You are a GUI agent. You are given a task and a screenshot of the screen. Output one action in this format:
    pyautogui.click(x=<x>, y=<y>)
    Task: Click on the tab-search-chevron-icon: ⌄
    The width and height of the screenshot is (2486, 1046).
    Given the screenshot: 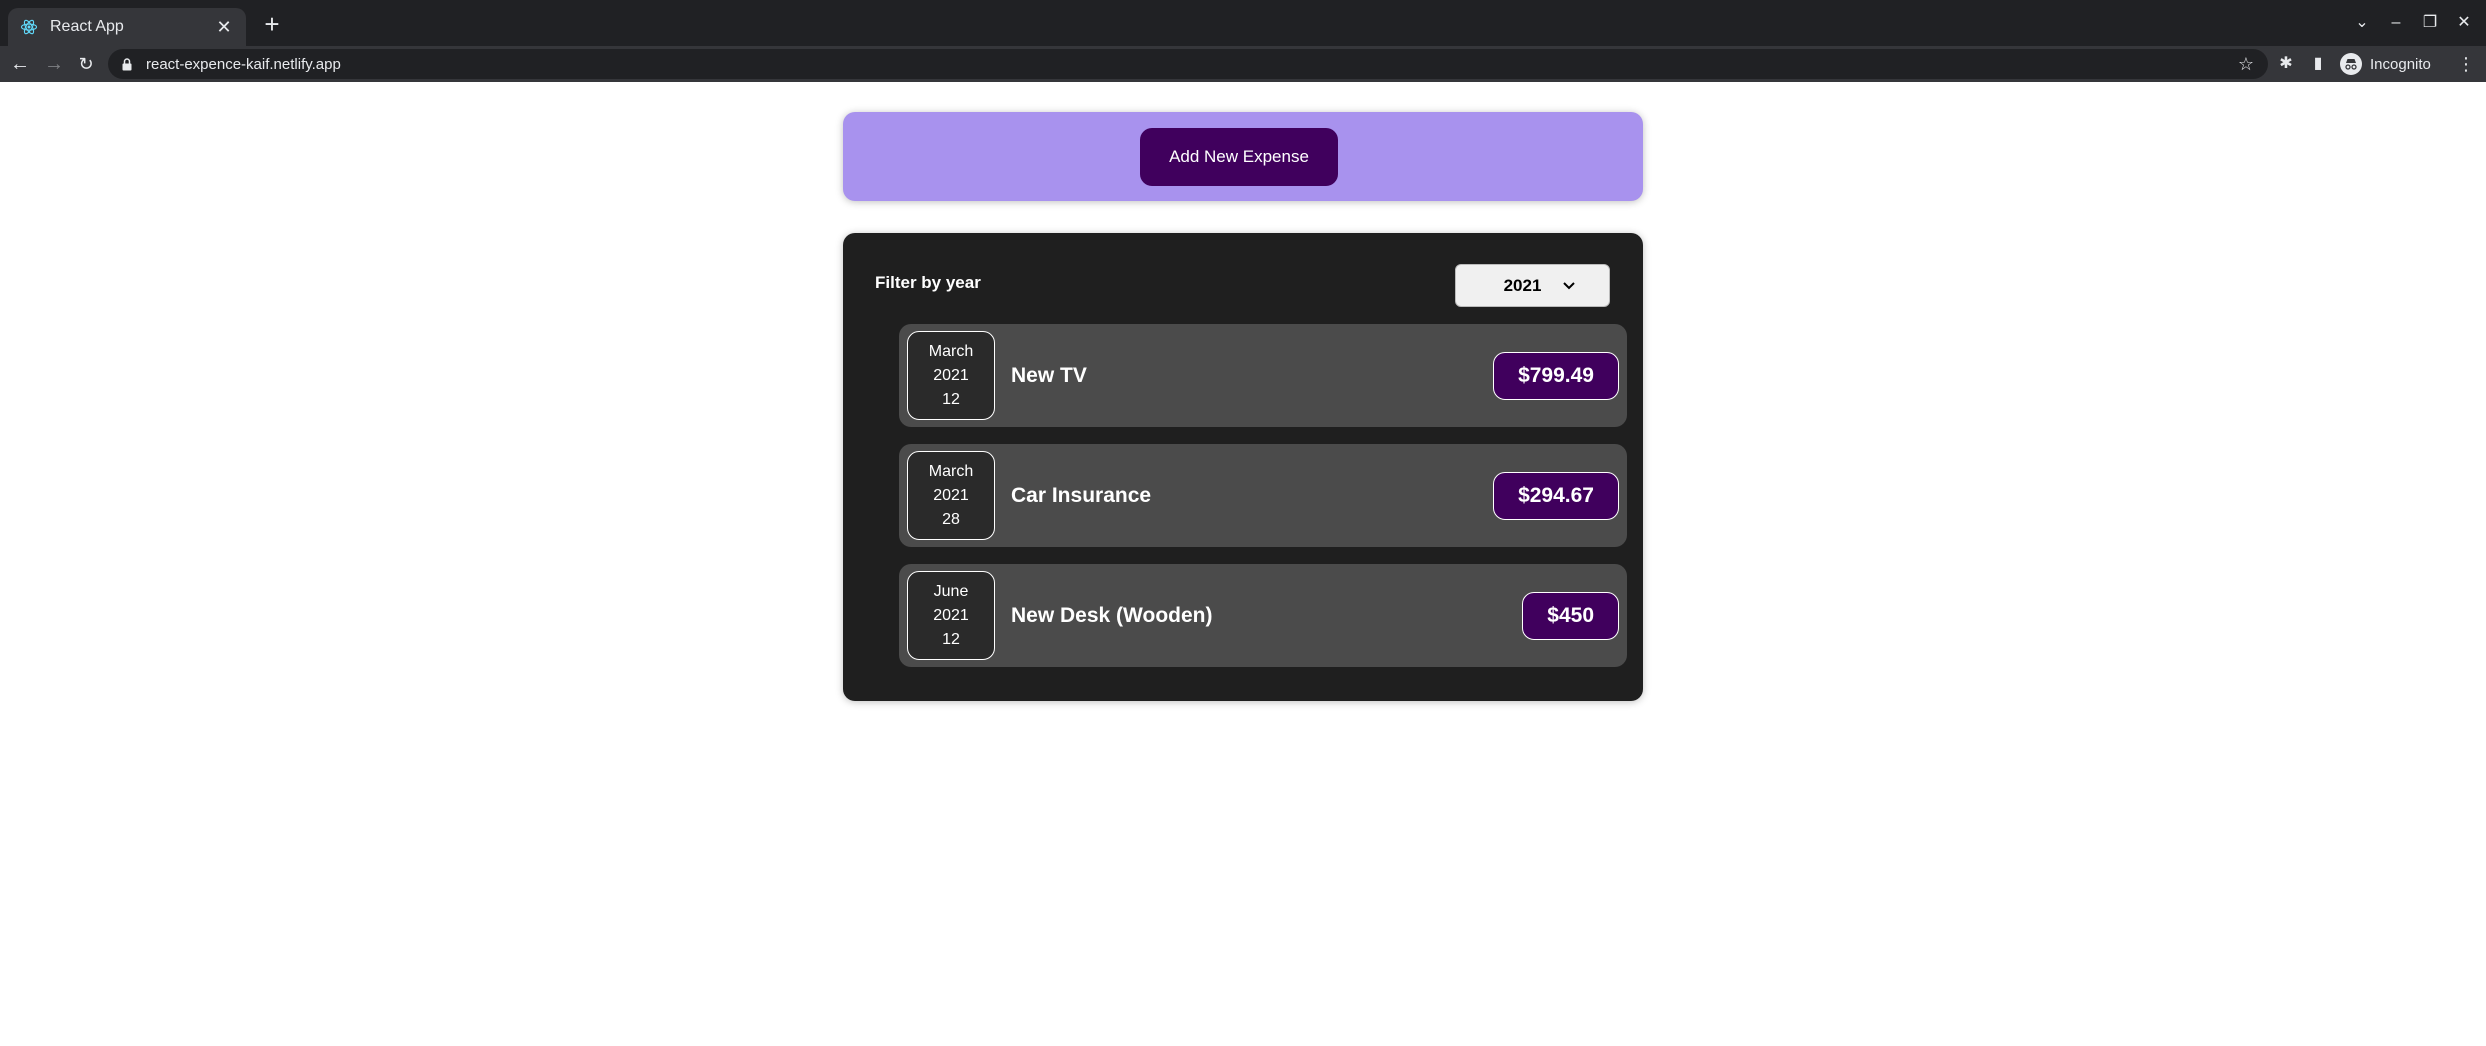 What is the action you would take?
    pyautogui.click(x=2362, y=23)
    